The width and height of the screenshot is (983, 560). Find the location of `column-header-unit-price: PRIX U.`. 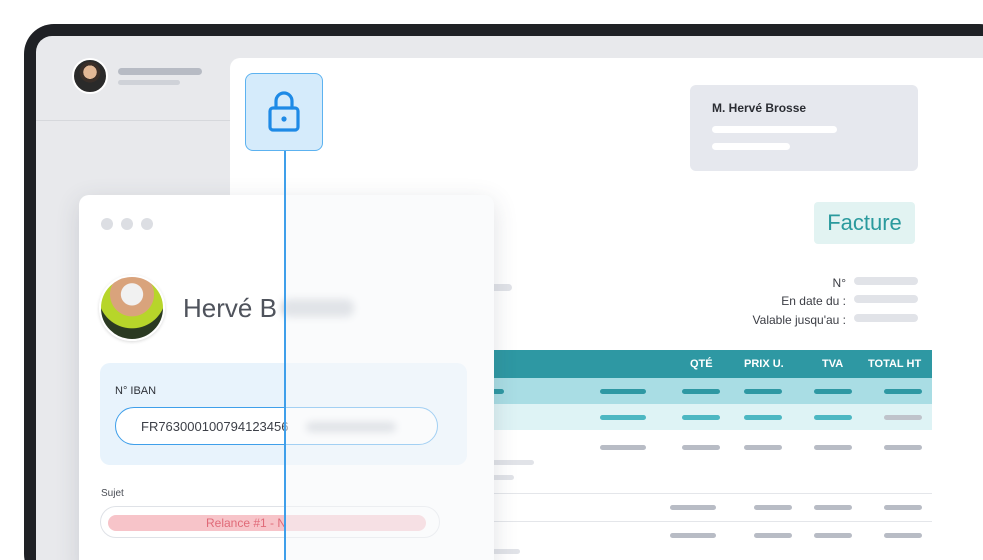

column-header-unit-price: PRIX U. is located at coordinates (764, 364).